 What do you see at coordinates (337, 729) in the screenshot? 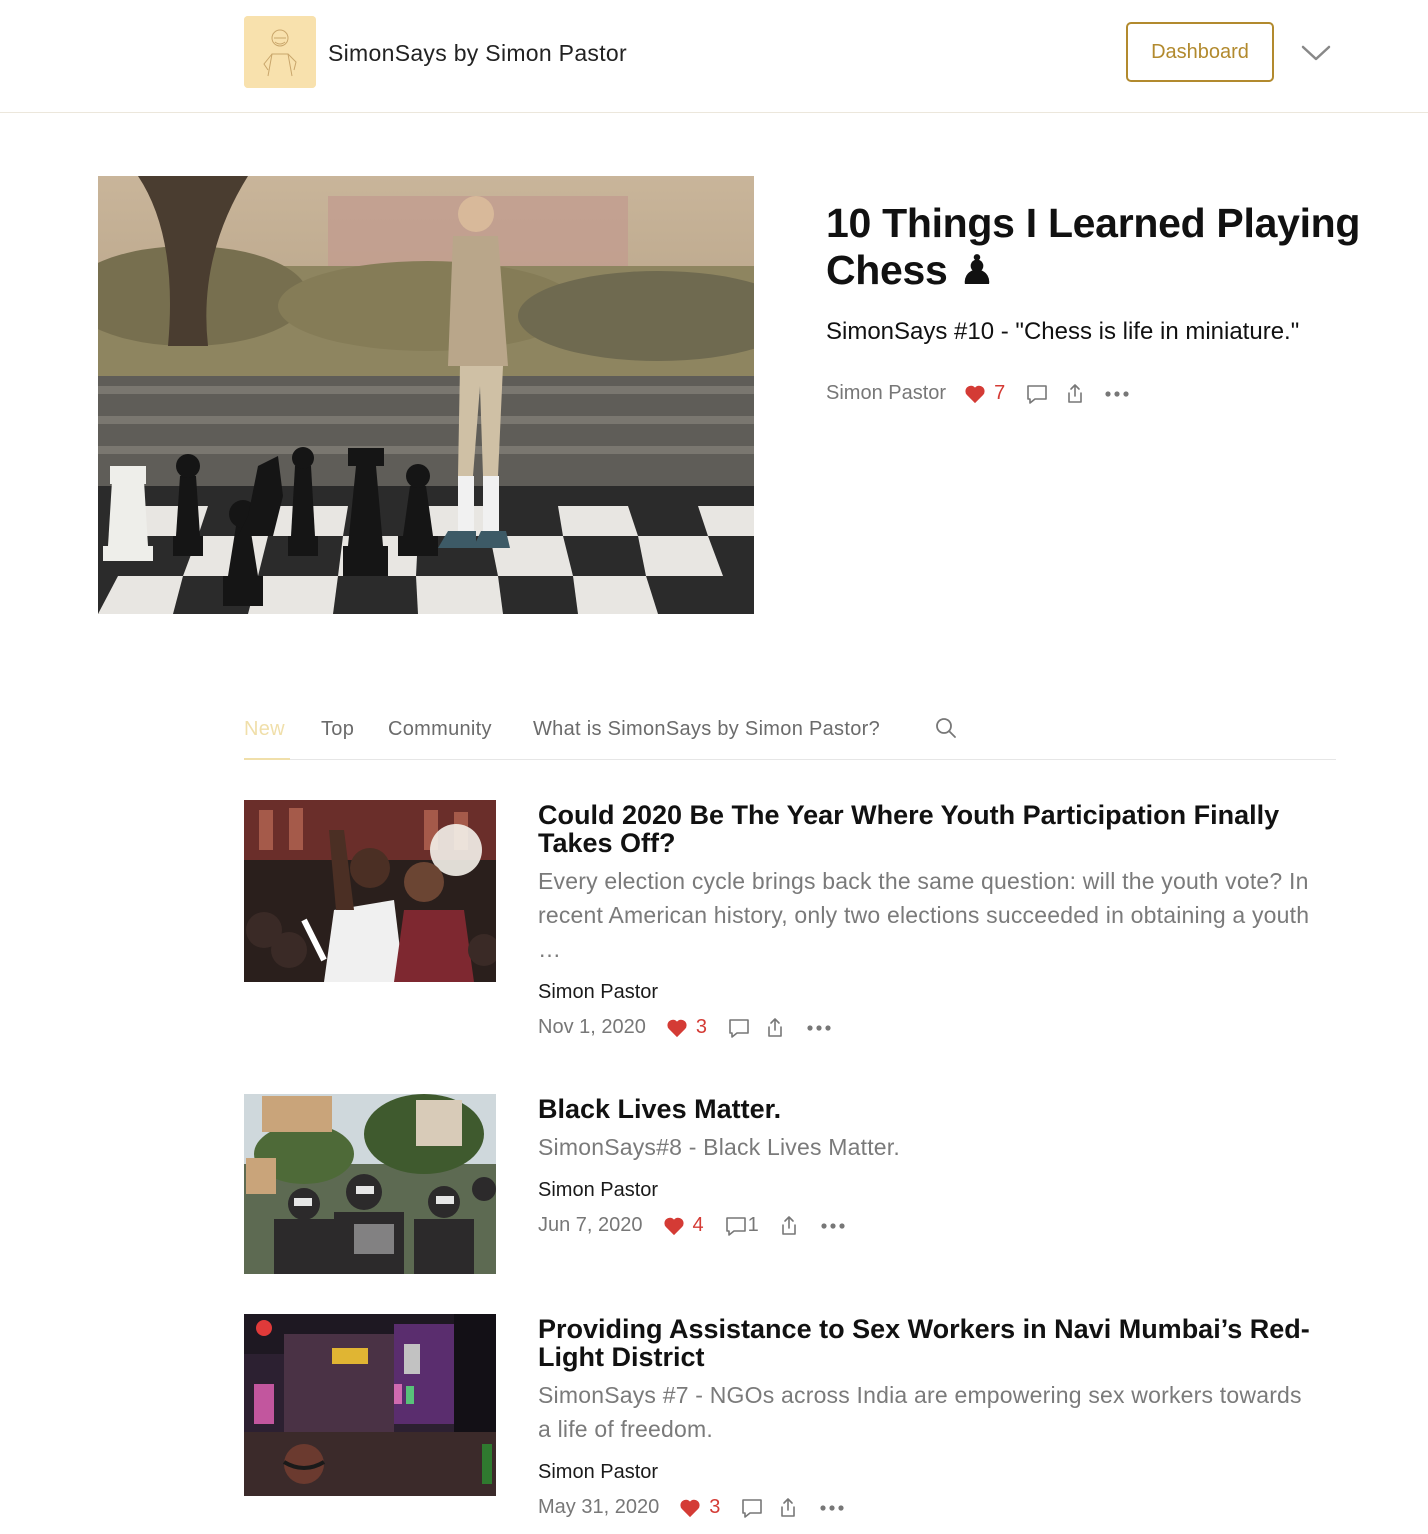
I see `tab-top: Top` at bounding box center [337, 729].